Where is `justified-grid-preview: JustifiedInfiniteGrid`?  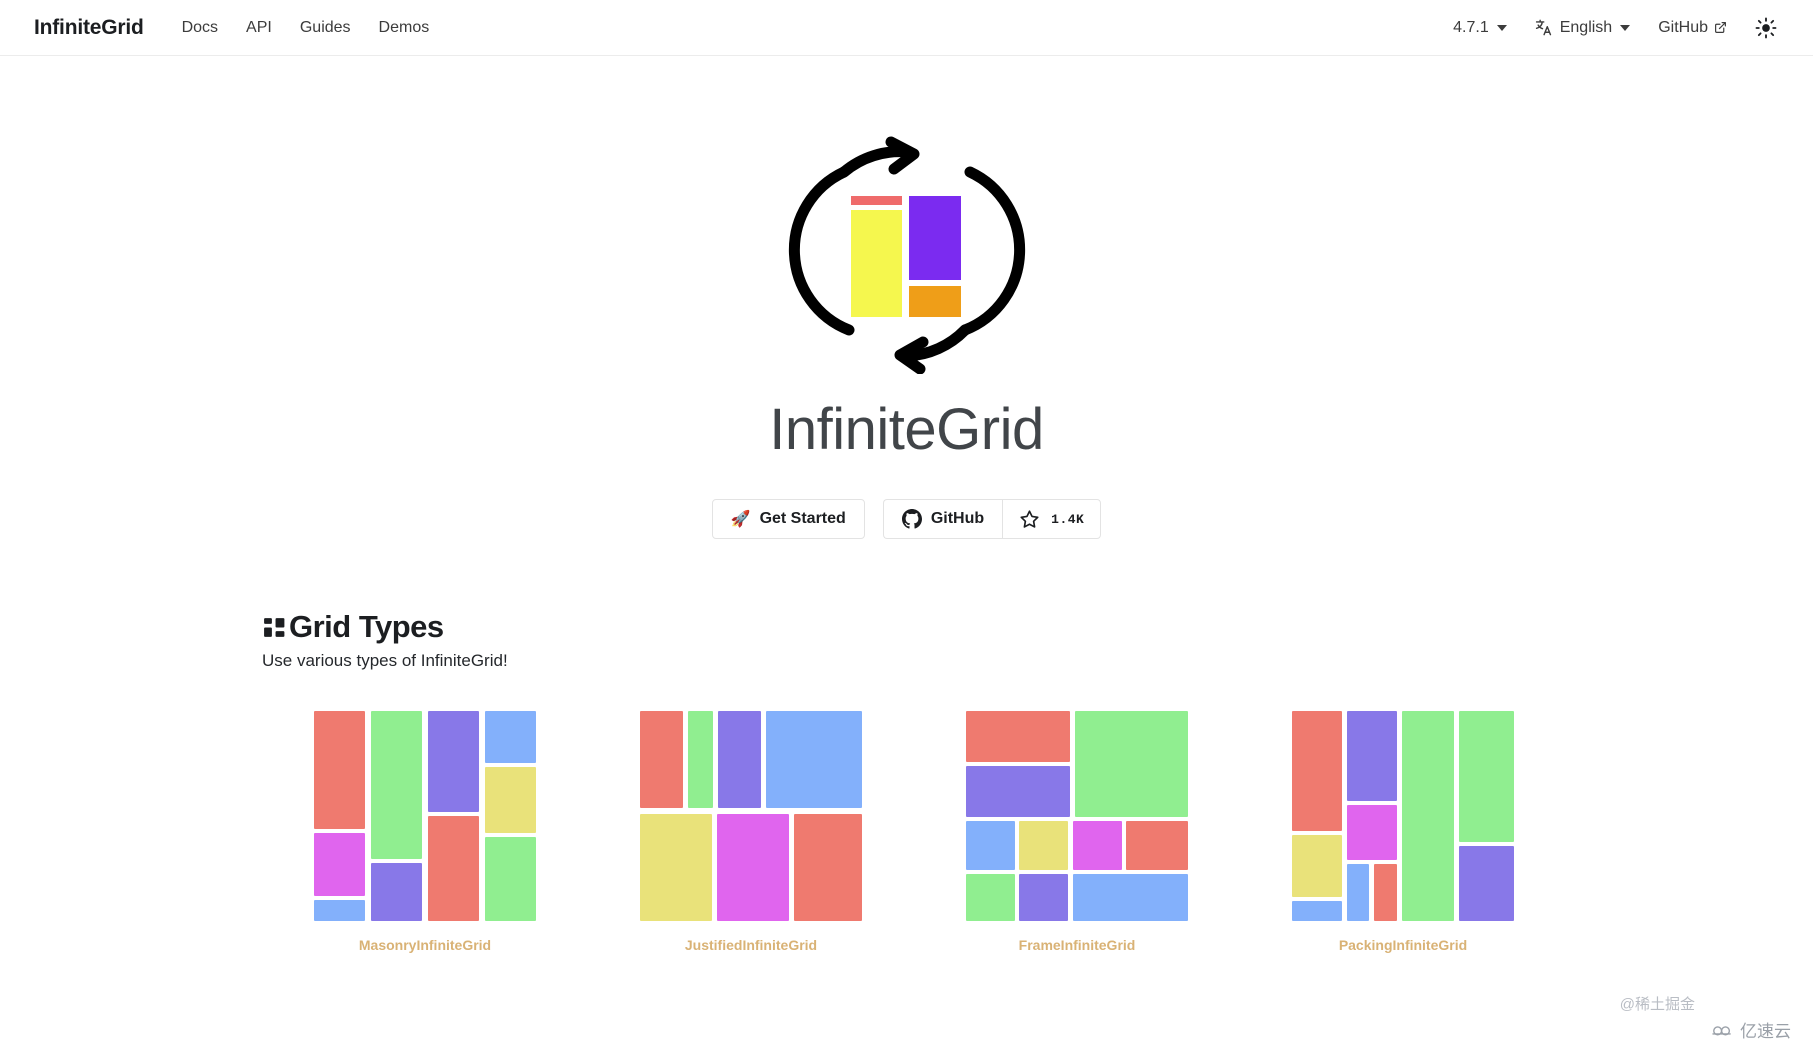 justified-grid-preview: JustifiedInfiniteGrid is located at coordinates (751, 832).